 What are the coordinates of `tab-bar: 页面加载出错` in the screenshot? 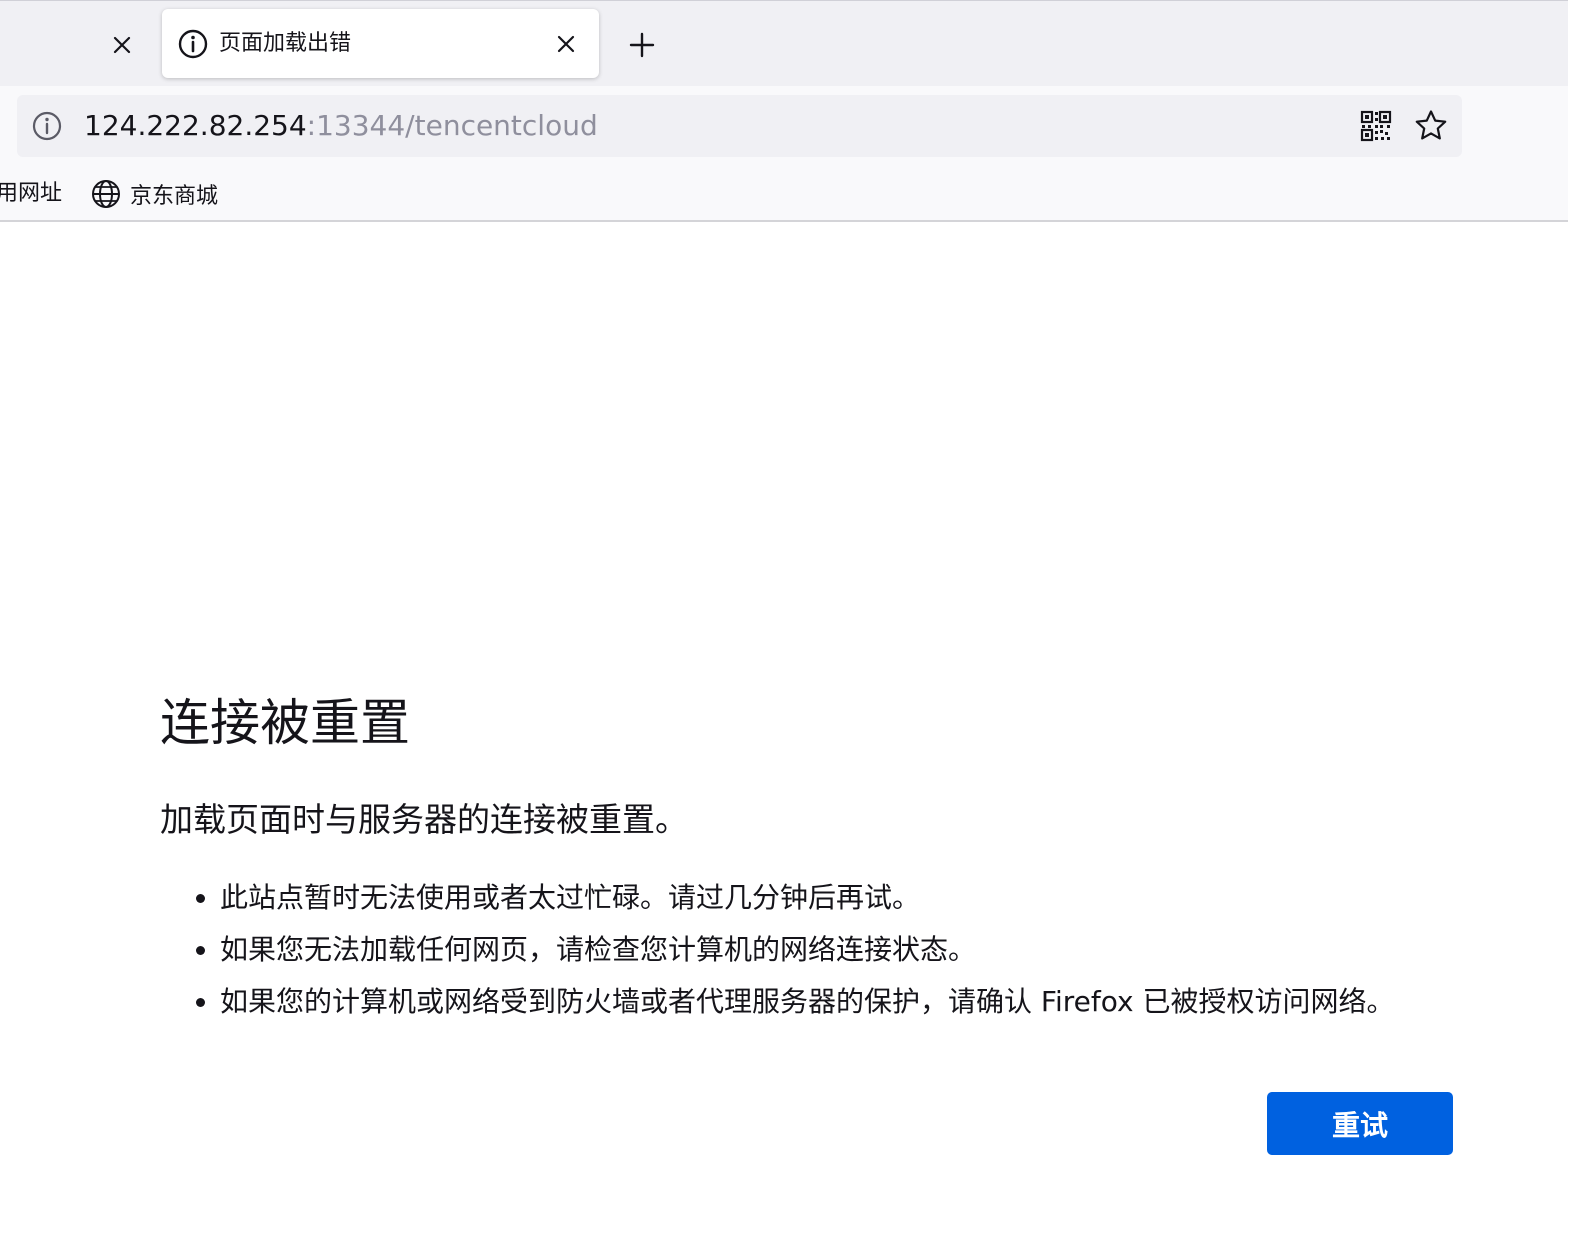 It's located at (784, 43).